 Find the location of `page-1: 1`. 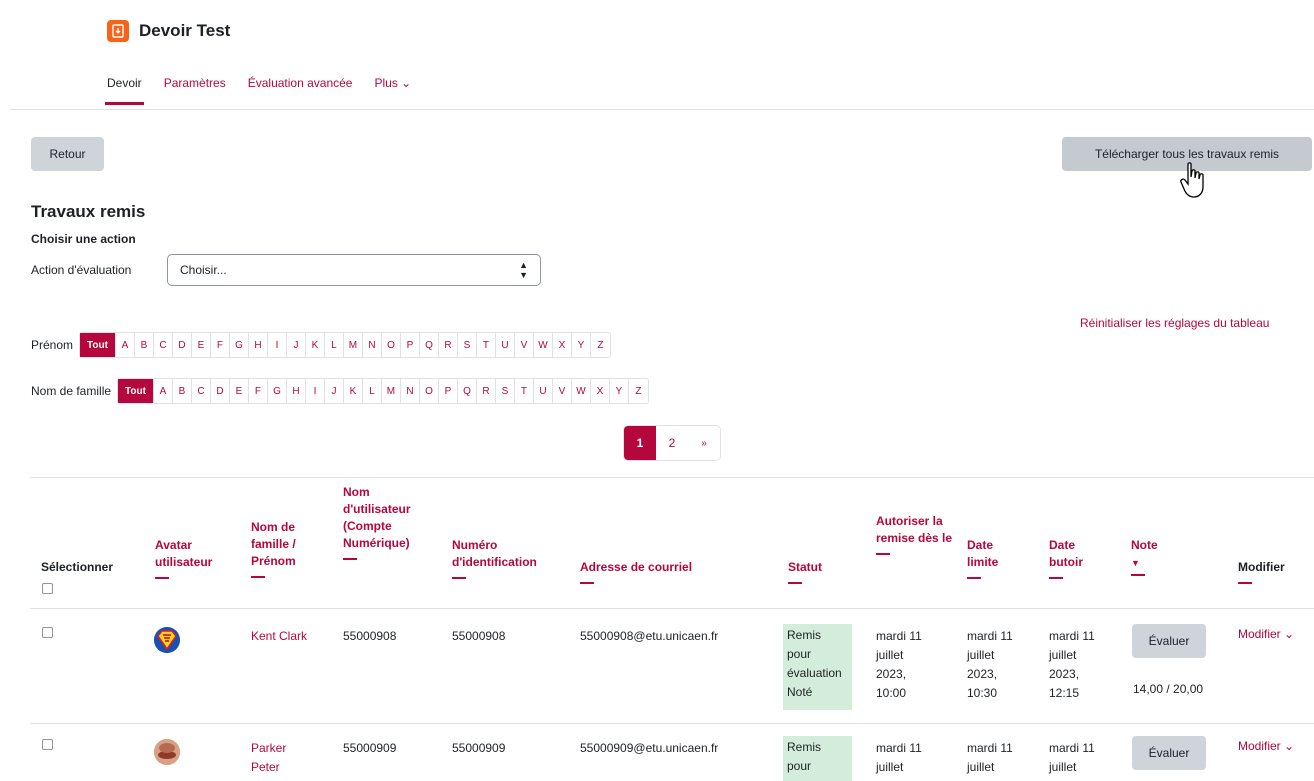

page-1: 1 is located at coordinates (640, 443).